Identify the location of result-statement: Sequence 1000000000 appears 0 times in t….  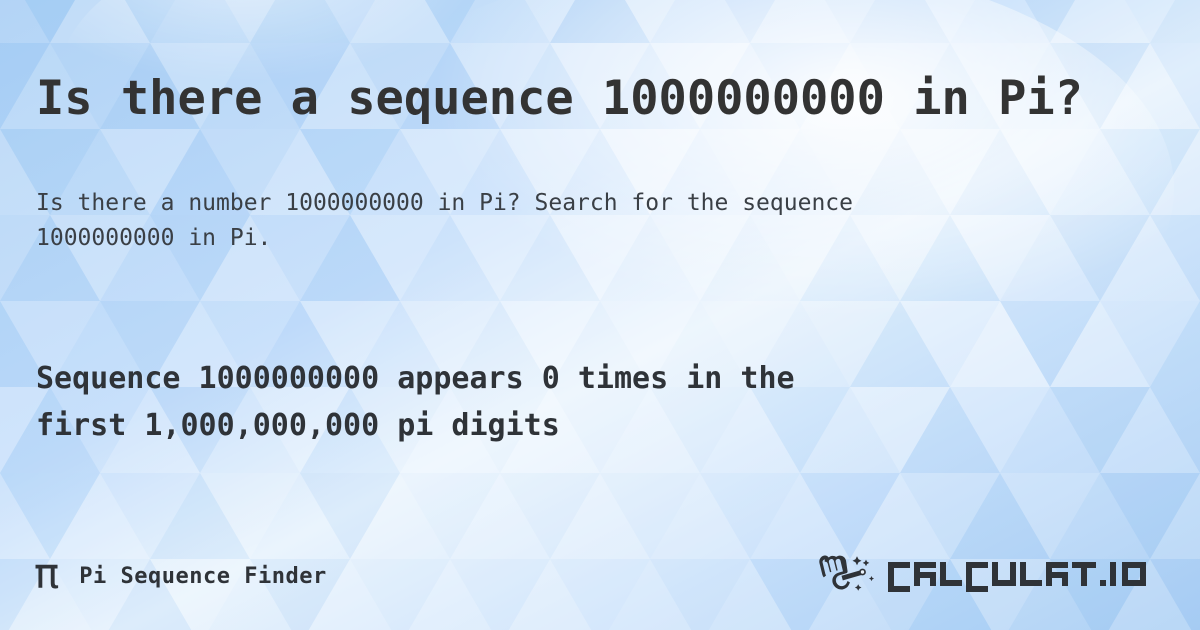
(566, 402).